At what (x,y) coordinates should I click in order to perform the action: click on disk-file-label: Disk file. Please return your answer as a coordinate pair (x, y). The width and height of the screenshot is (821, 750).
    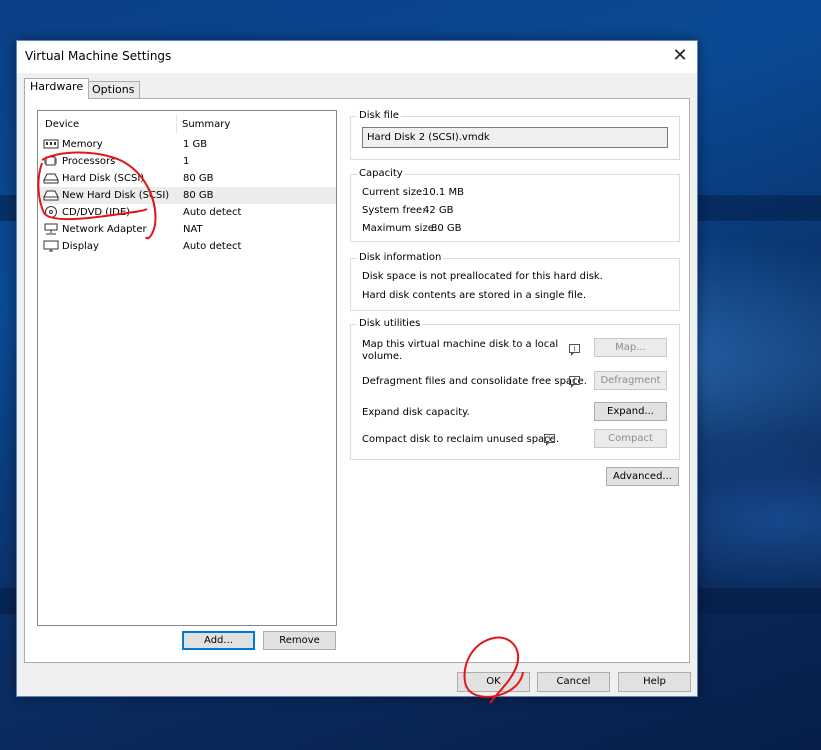
    Looking at the image, I should click on (379, 115).